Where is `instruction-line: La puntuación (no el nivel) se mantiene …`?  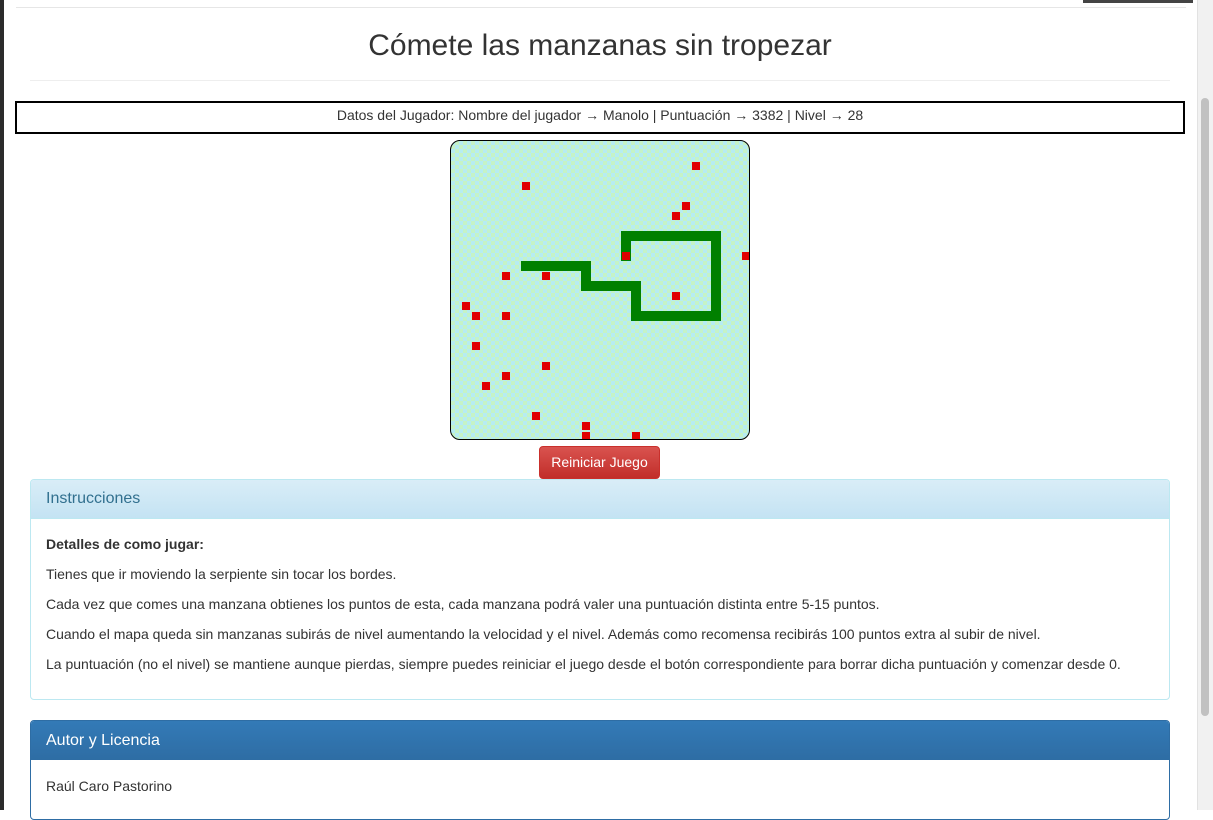
instruction-line: La puntuación (no el nivel) se mantiene … is located at coordinates (583, 664).